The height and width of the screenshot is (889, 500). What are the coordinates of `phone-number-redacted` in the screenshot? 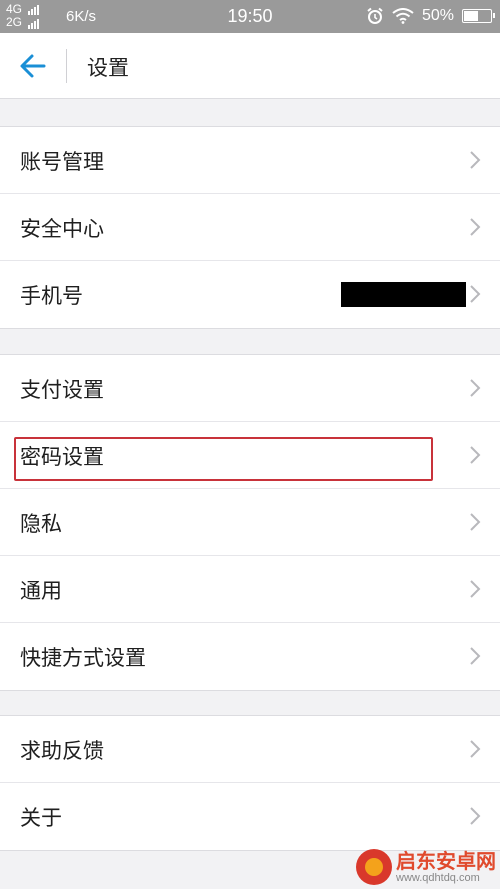 It's located at (403, 294).